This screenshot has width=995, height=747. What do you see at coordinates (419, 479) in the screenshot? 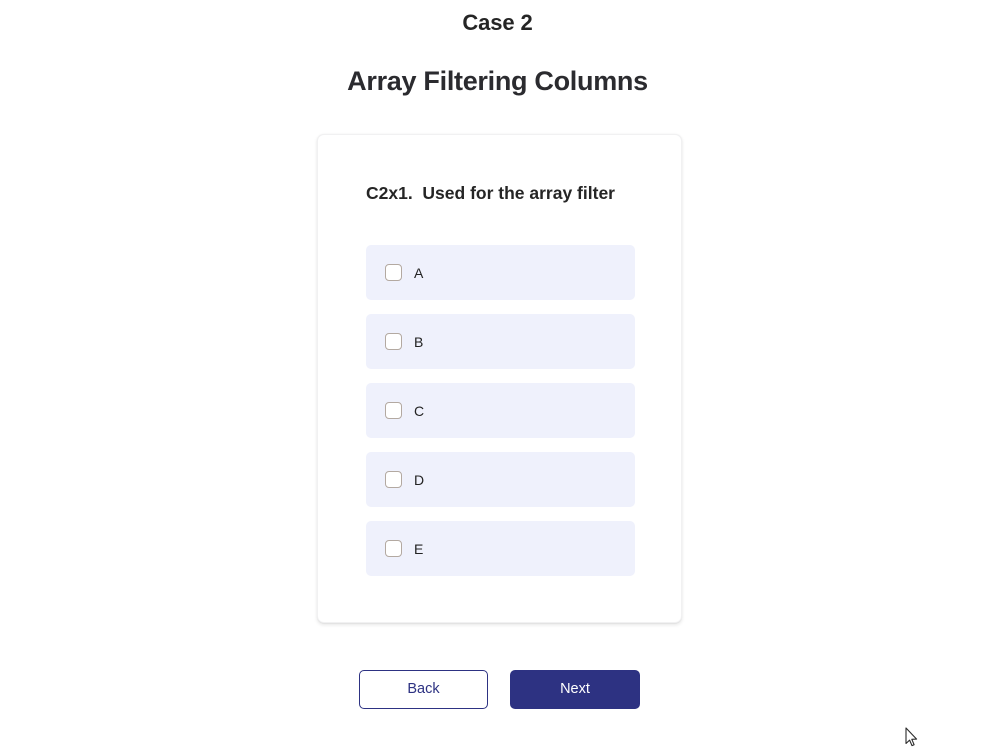
I see `option-label: D` at bounding box center [419, 479].